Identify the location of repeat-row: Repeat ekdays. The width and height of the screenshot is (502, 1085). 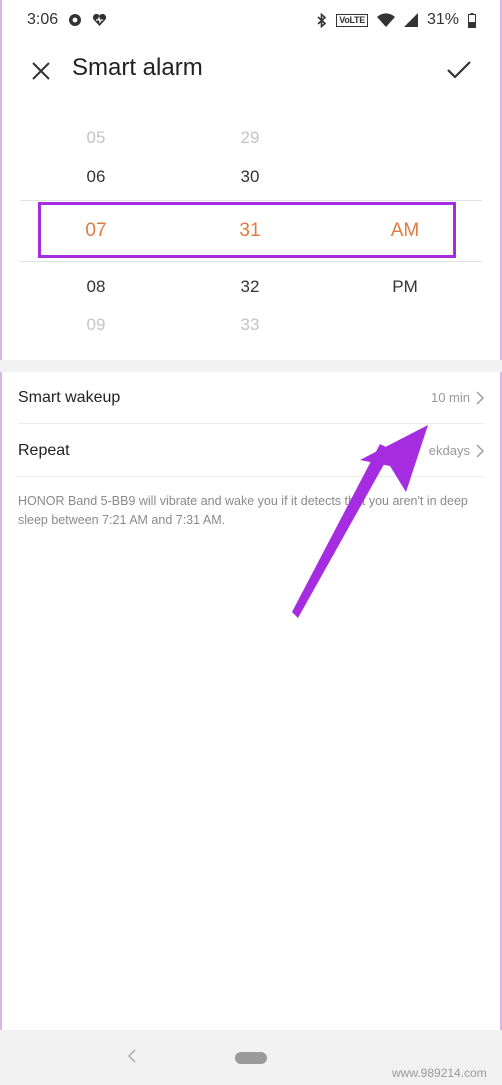
(251, 451).